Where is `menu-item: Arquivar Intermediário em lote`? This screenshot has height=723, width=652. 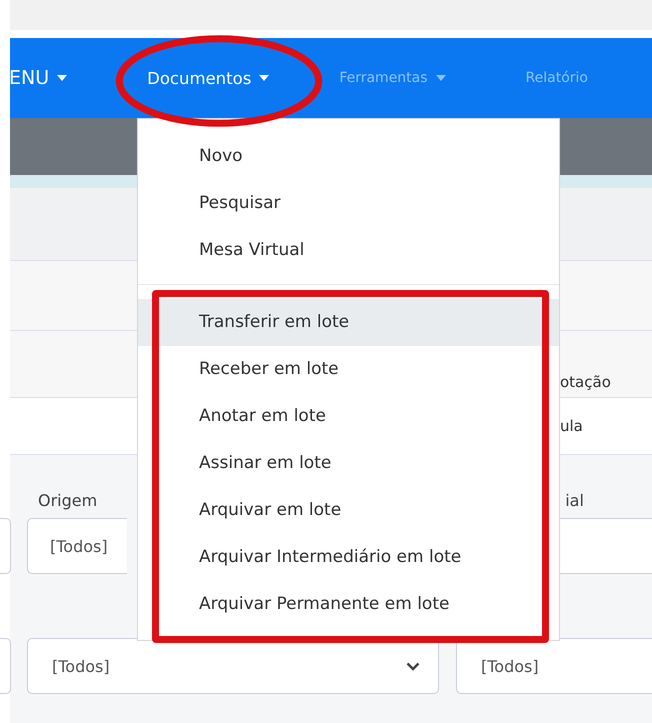
menu-item: Arquivar Intermediário em lote is located at coordinates (348, 557).